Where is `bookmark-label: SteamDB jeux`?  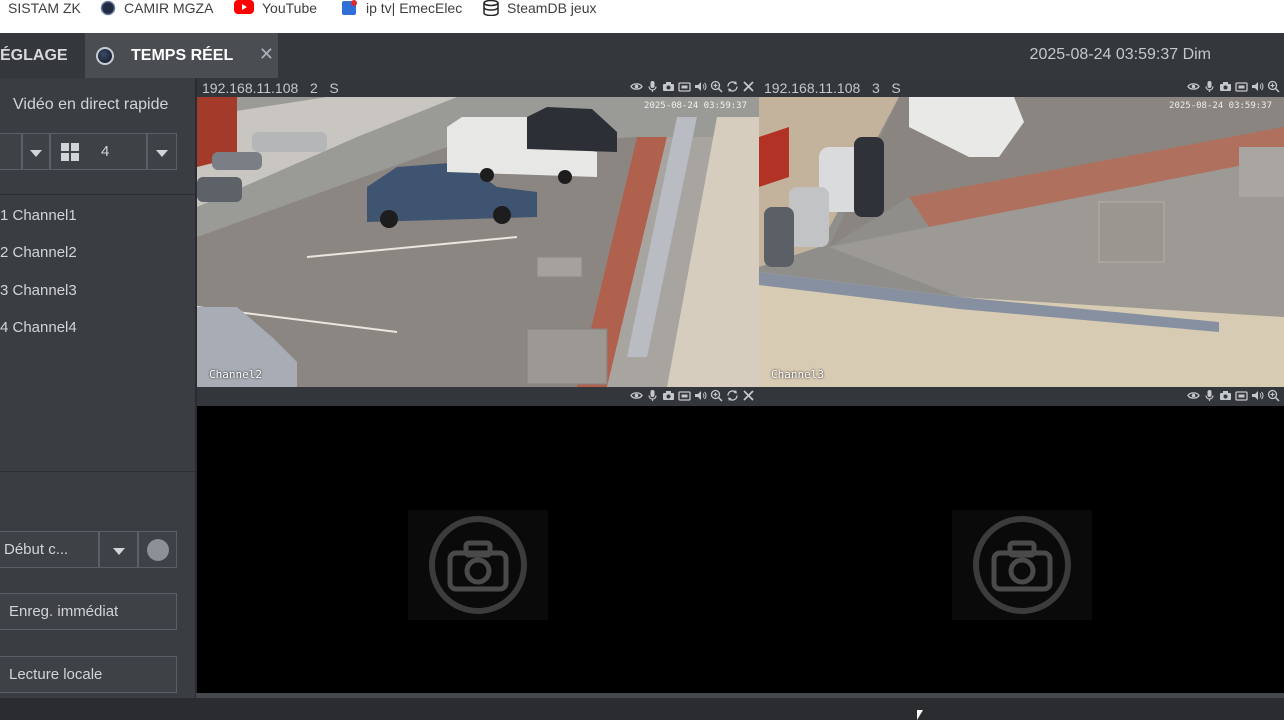
bookmark-label: SteamDB jeux is located at coordinates (552, 8).